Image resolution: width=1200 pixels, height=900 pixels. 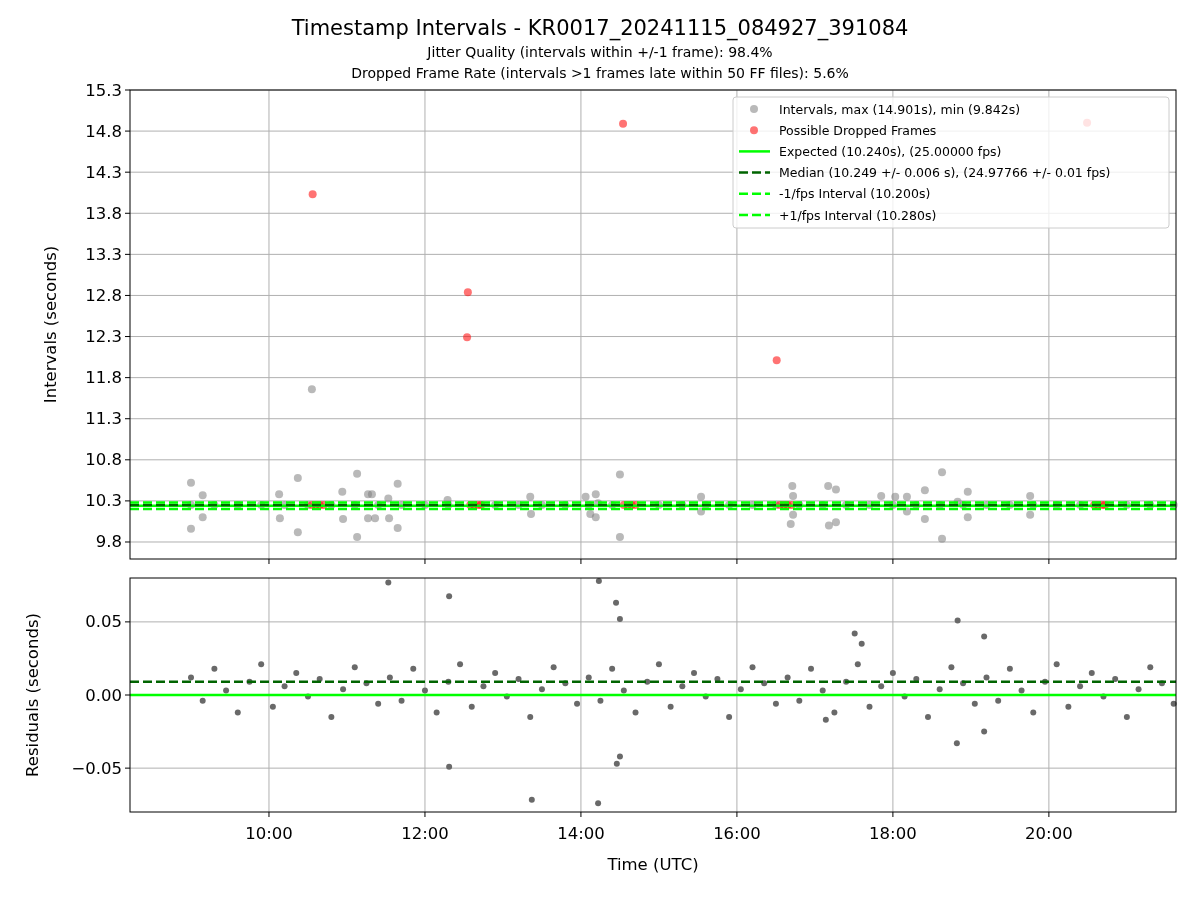 What do you see at coordinates (103, 695) in the screenshot?
I see `tick-label: 0.00` at bounding box center [103, 695].